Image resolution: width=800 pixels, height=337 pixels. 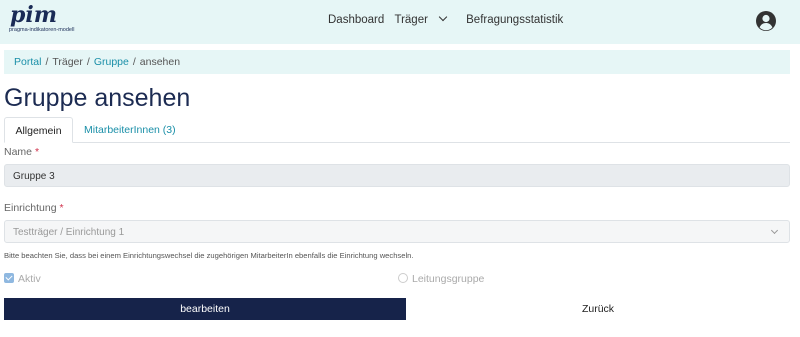 What do you see at coordinates (397, 62) in the screenshot?
I see `breadcrumb: Portal / Träger / Gruppe / ansehen` at bounding box center [397, 62].